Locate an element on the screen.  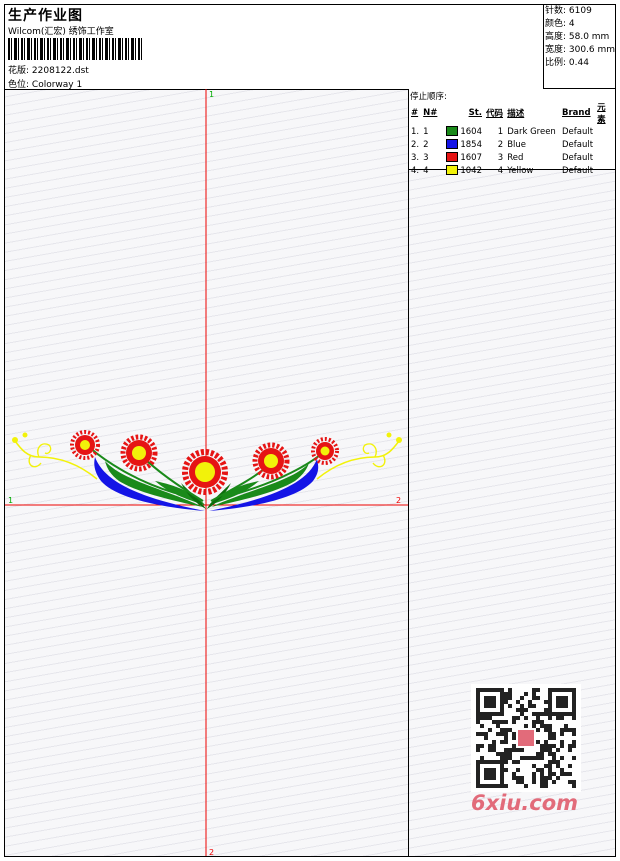
row-index: 3. is located at coordinates (415, 157).